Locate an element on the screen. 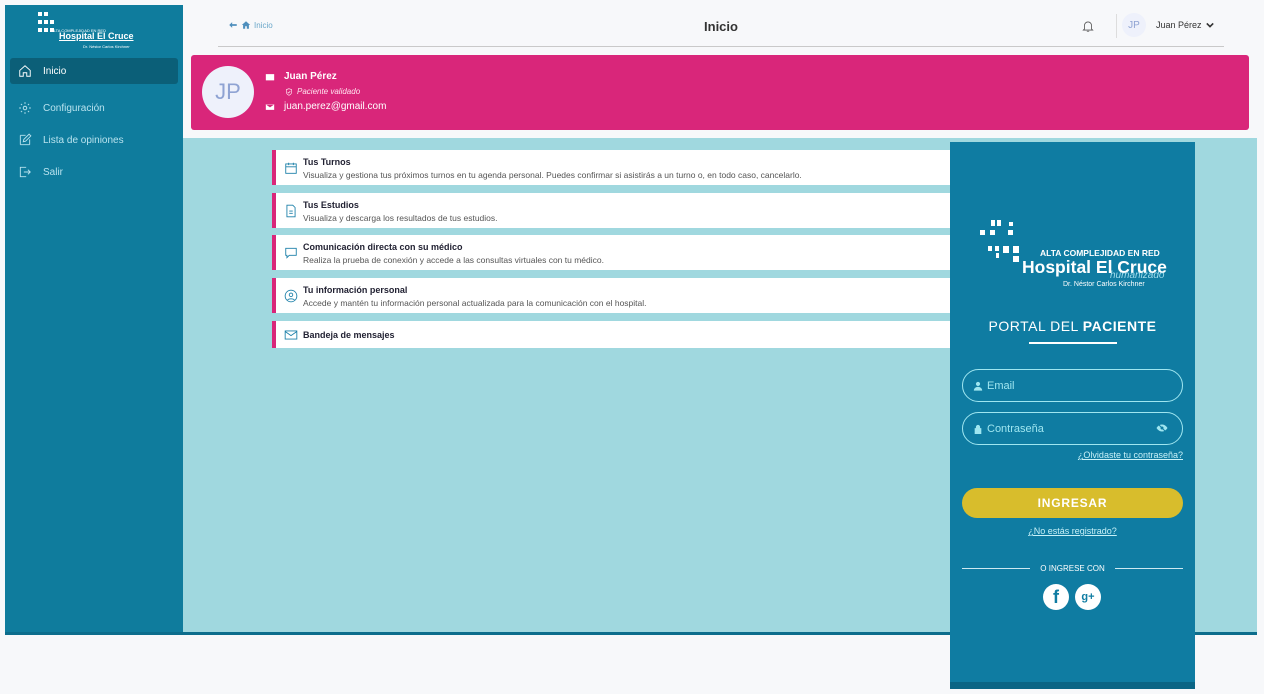 This screenshot has width=1264, height=694. or-divider: O INGRESE CON is located at coordinates (1073, 568).